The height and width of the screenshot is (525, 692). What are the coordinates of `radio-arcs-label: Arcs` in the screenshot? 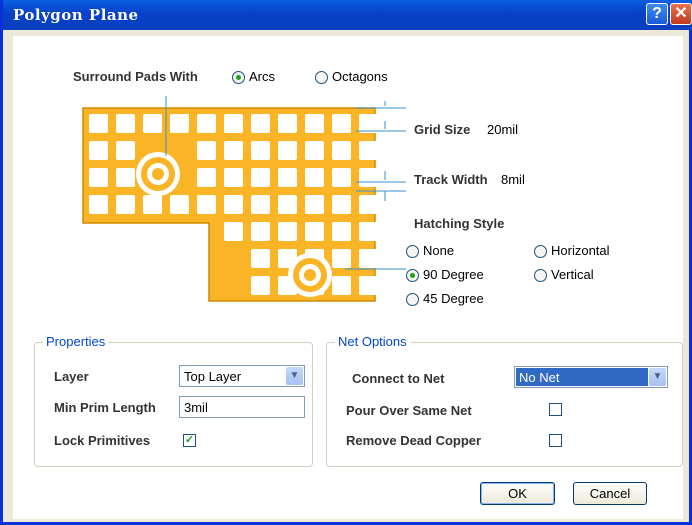 It's located at (262, 76).